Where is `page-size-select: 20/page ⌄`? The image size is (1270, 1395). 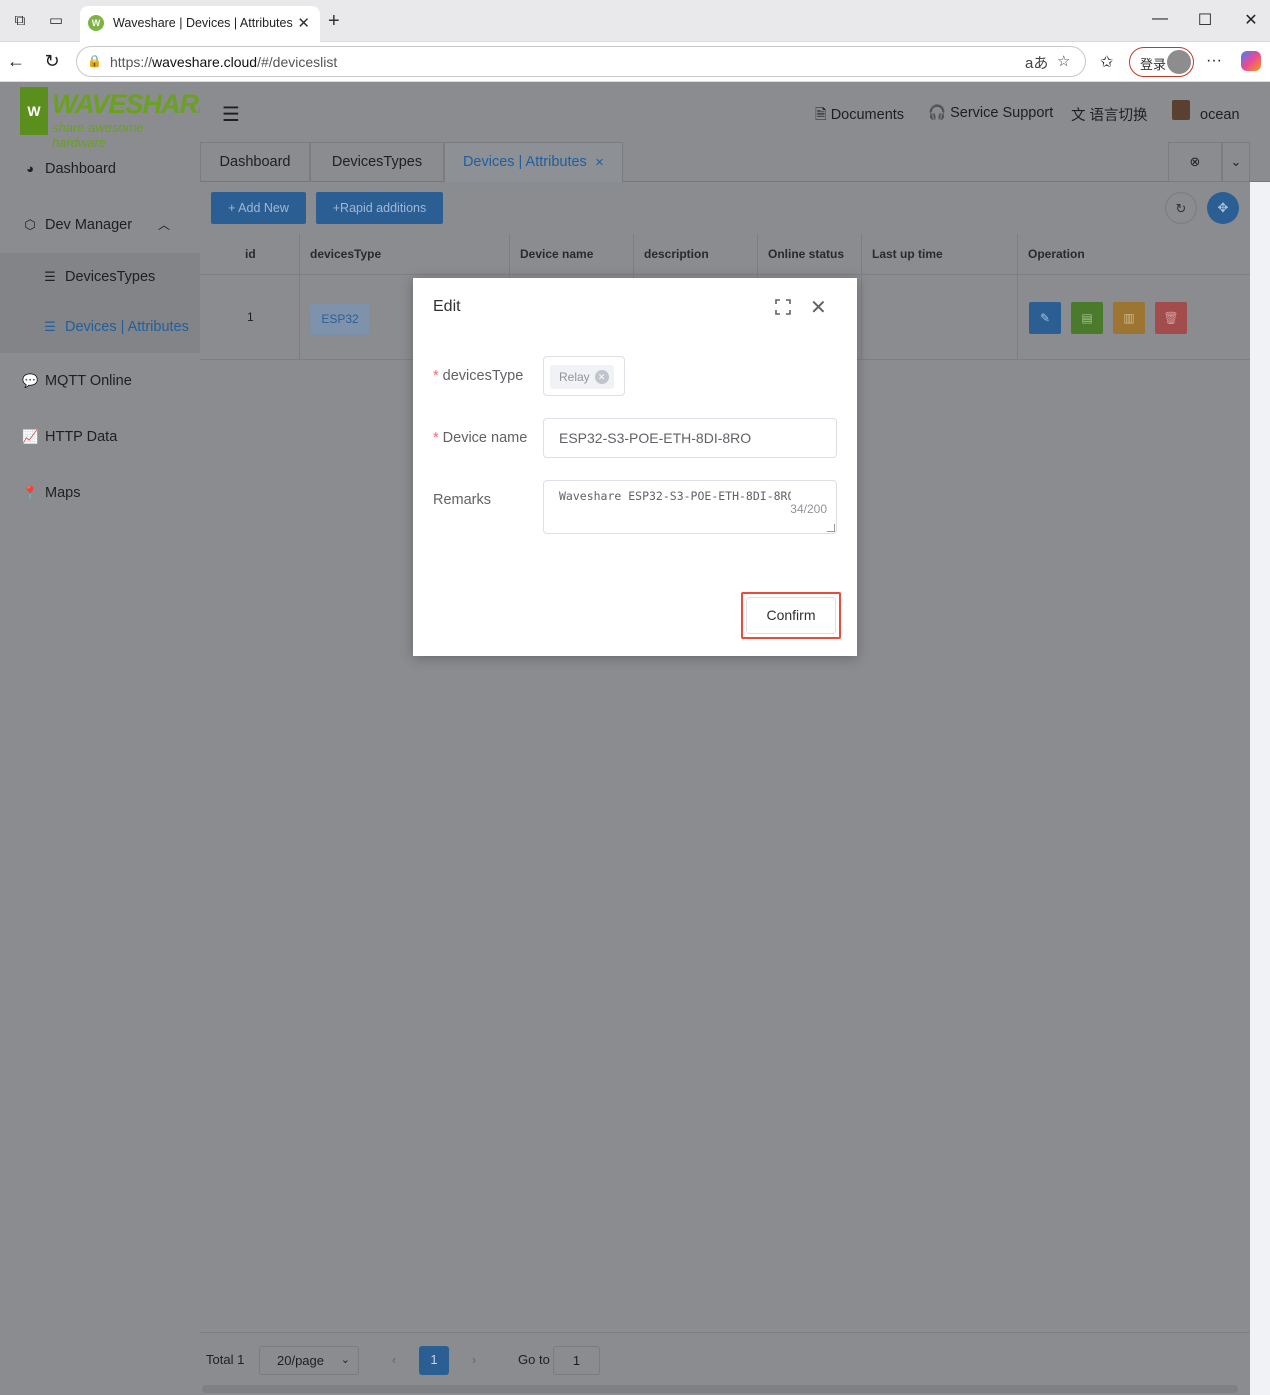 page-size-select: 20/page ⌄ is located at coordinates (309, 1360).